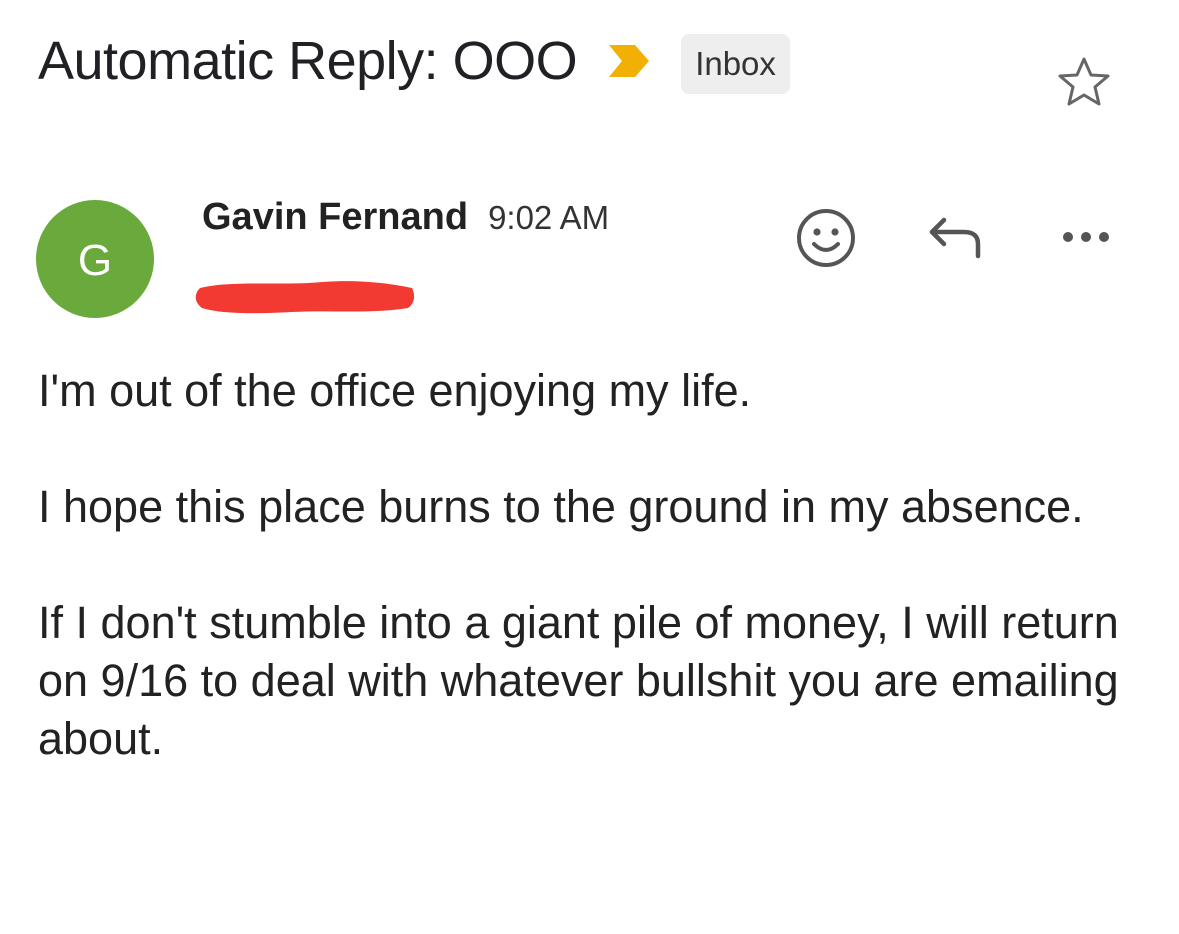 The width and height of the screenshot is (1179, 934). I want to click on redaction-mark, so click(305, 297).